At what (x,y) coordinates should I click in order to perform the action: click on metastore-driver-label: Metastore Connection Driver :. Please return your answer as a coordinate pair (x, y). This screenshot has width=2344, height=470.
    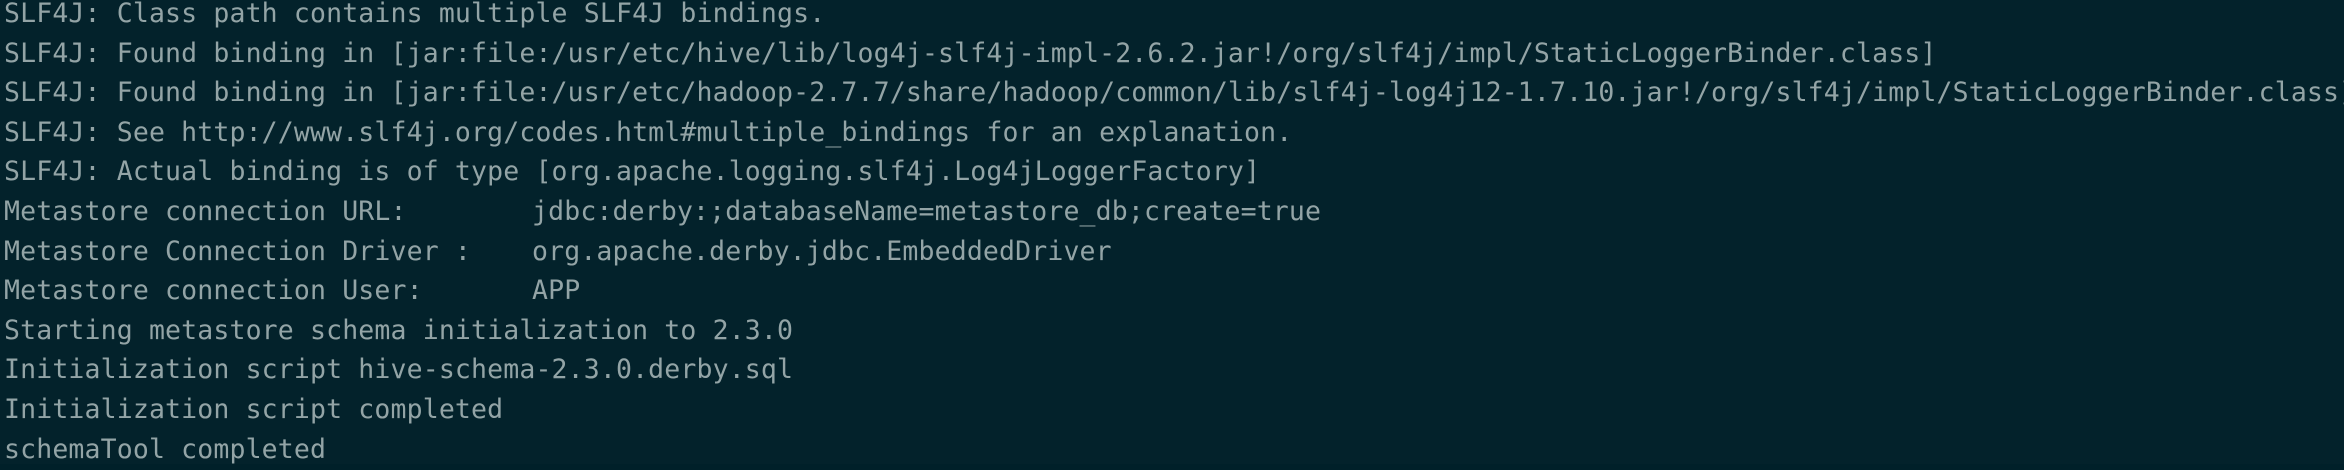
    Looking at the image, I should click on (238, 251).